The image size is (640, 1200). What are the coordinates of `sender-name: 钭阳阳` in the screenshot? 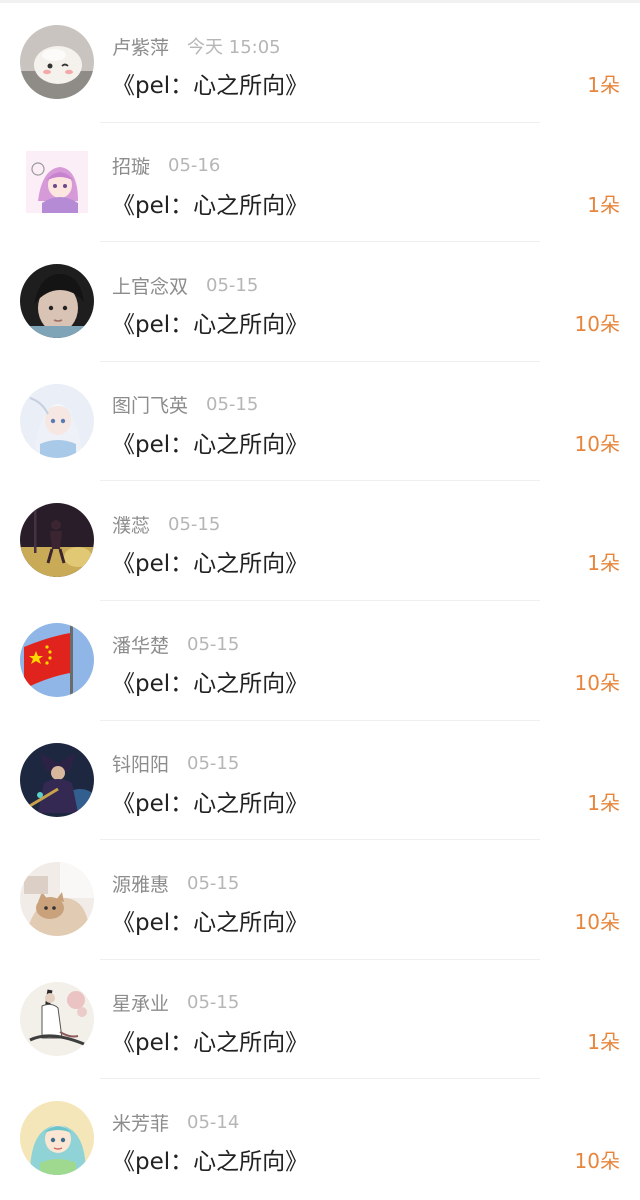 It's located at (140, 763).